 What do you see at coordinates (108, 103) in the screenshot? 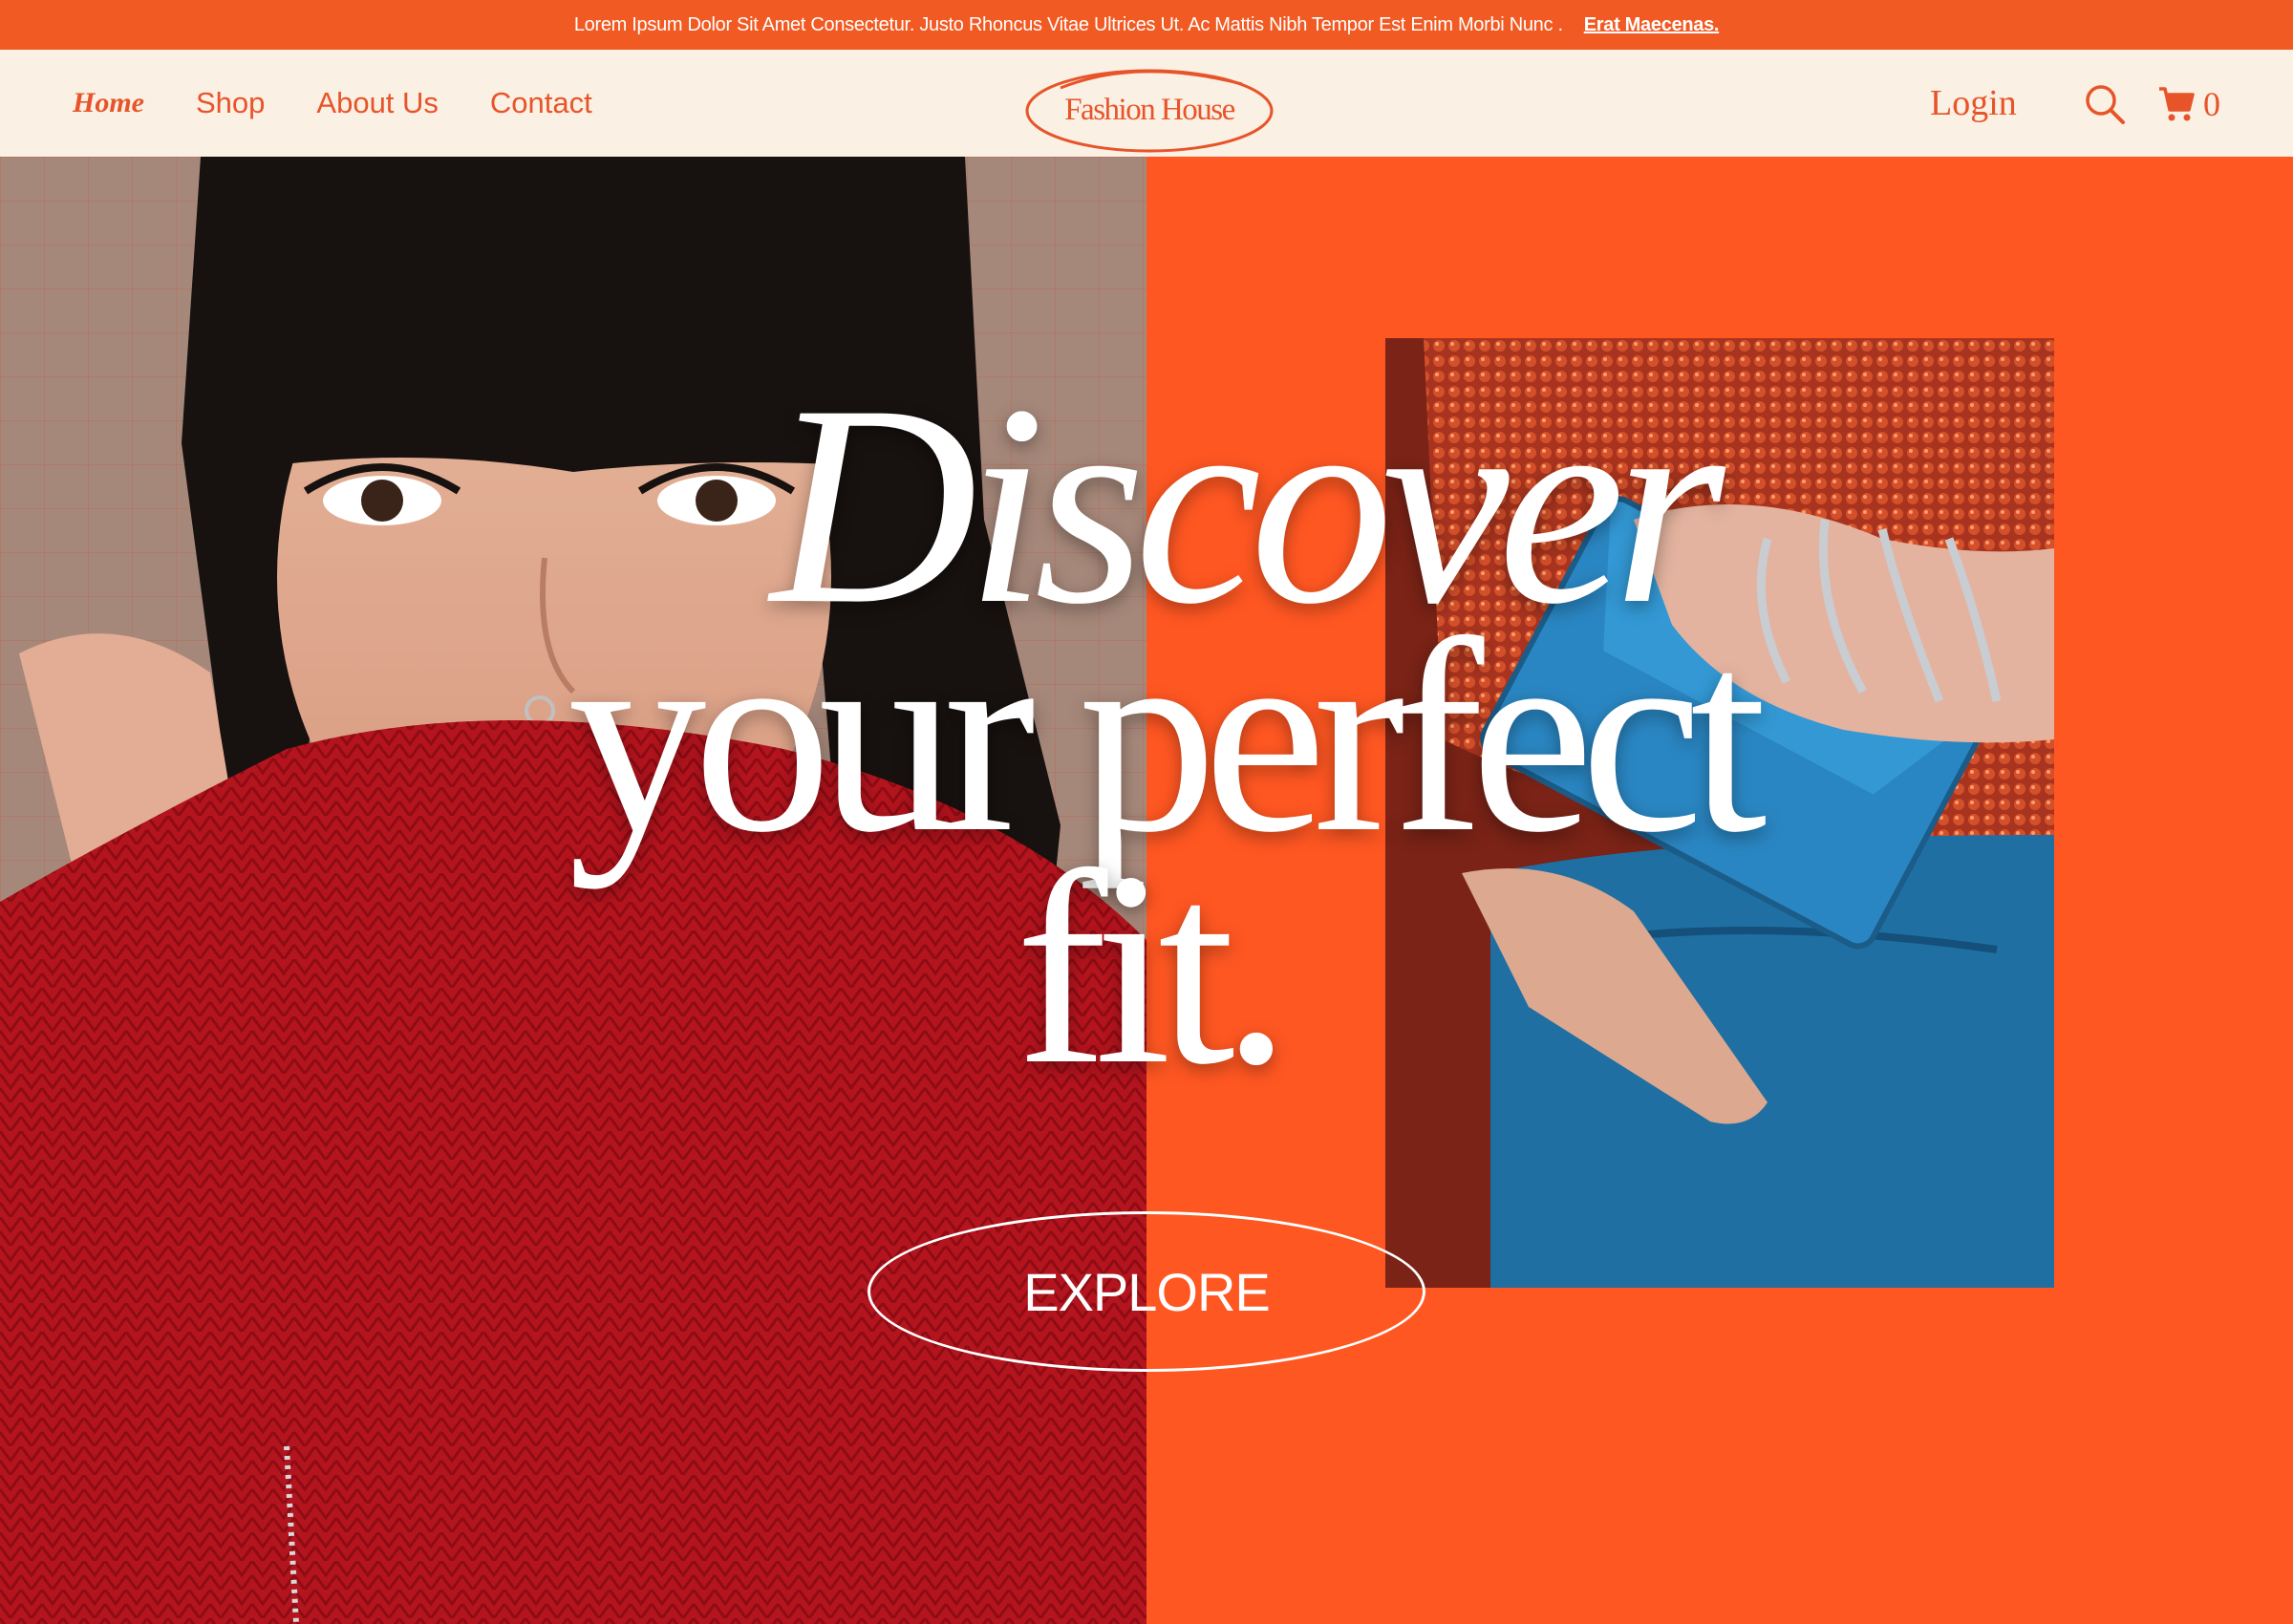
I see `nav-item-home: Home` at bounding box center [108, 103].